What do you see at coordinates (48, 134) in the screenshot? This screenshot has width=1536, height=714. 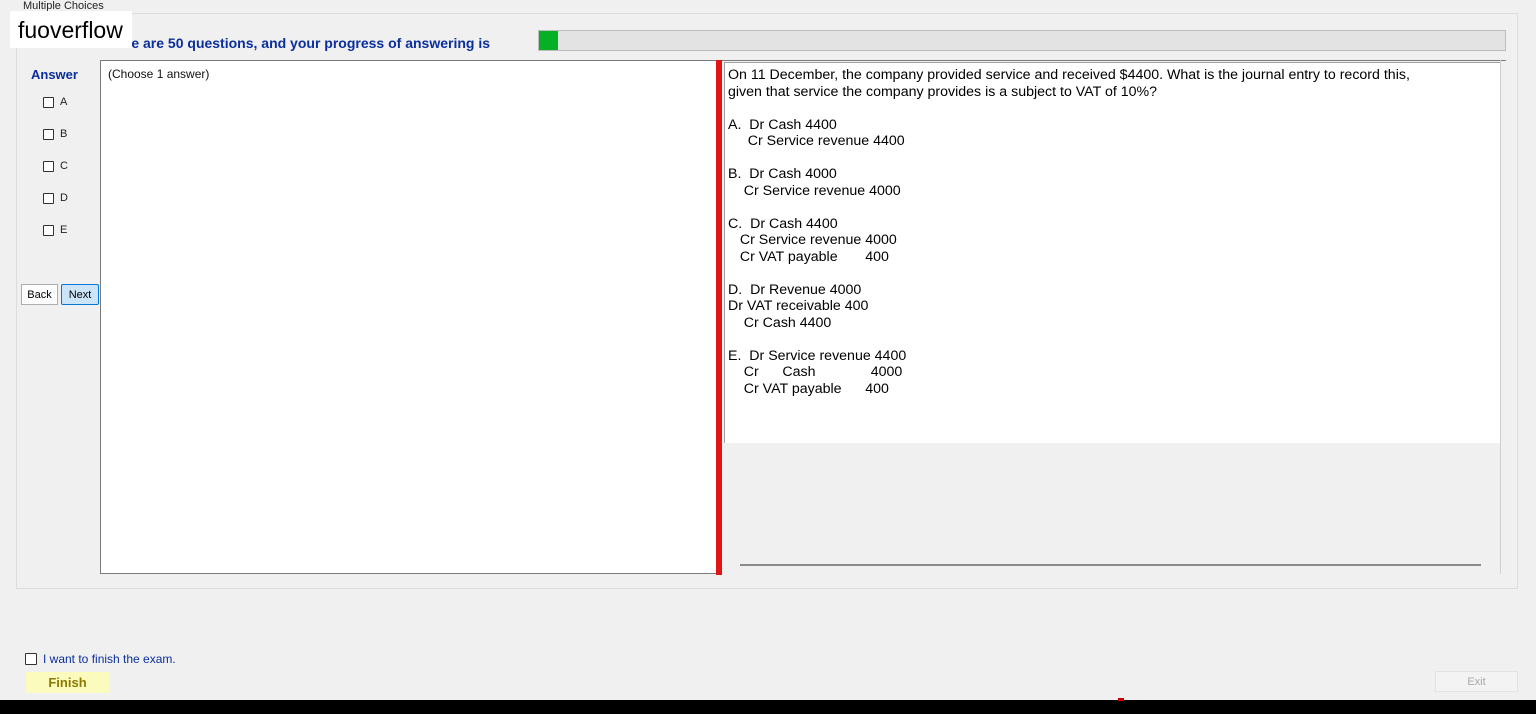 I see `option-b-checkbox` at bounding box center [48, 134].